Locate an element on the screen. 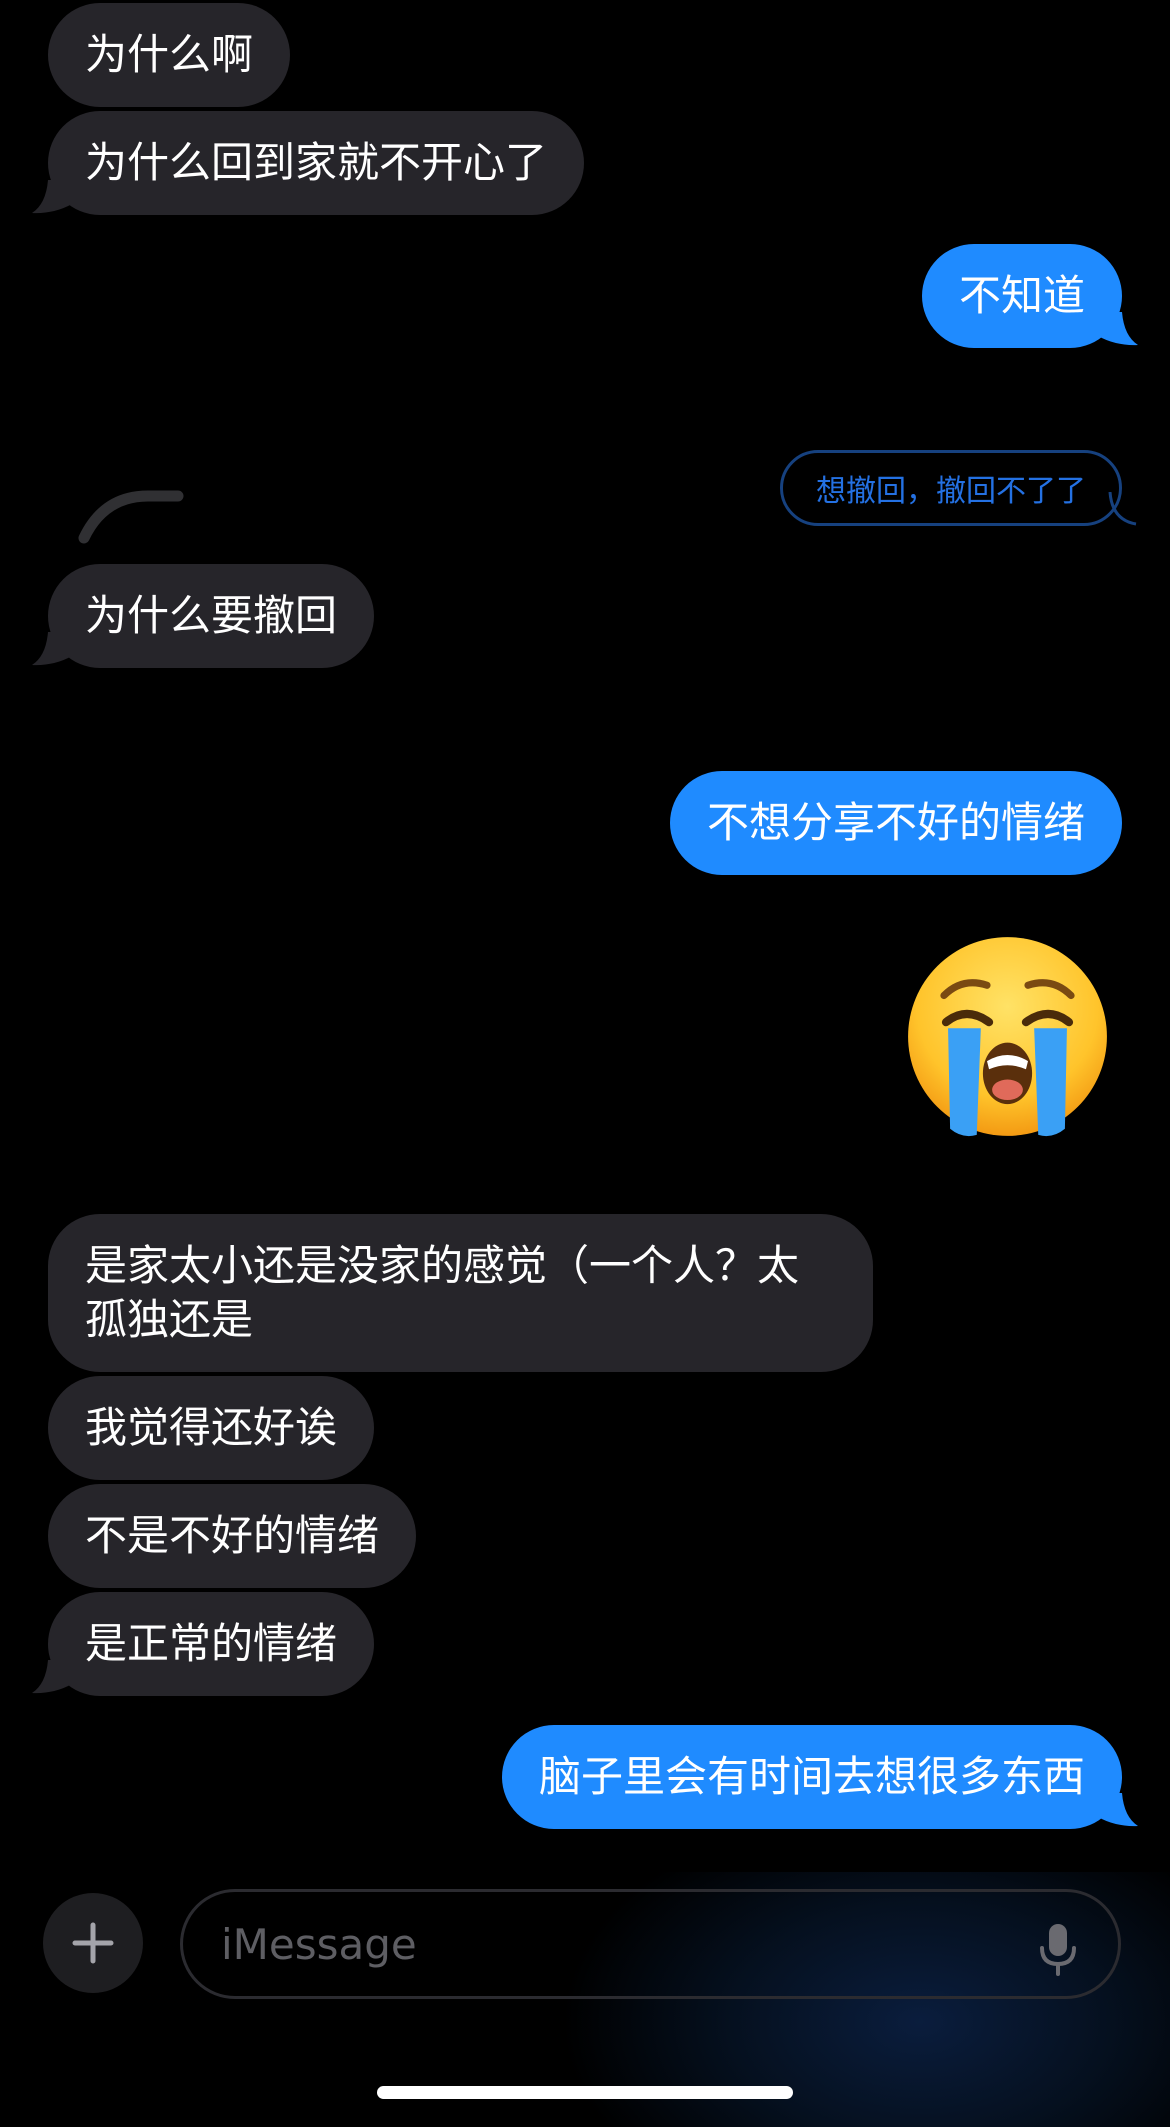 The width and height of the screenshot is (1170, 2127). plus-icon is located at coordinates (93, 1943).